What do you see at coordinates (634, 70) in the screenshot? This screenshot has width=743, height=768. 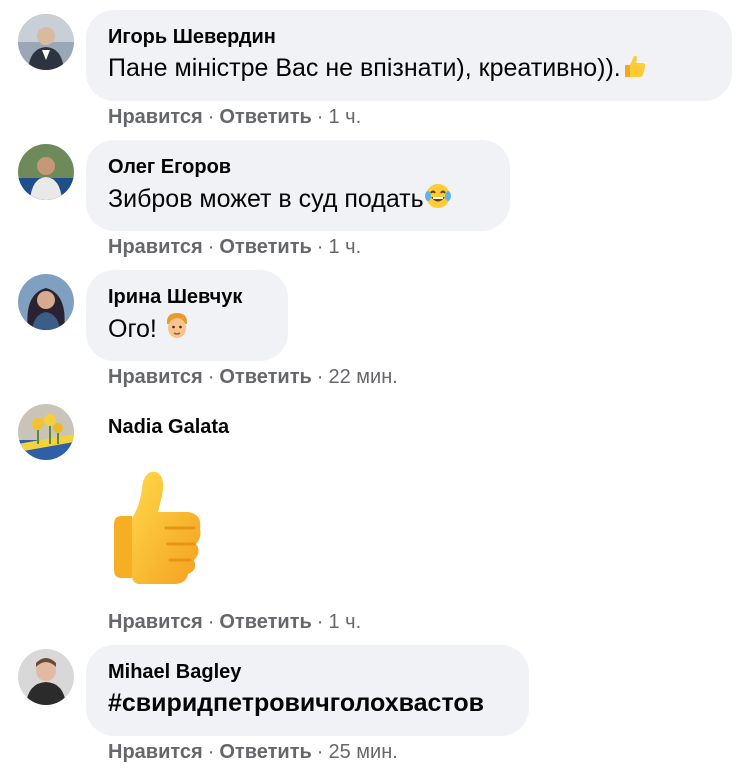 I see `thumbs-up-icon` at bounding box center [634, 70].